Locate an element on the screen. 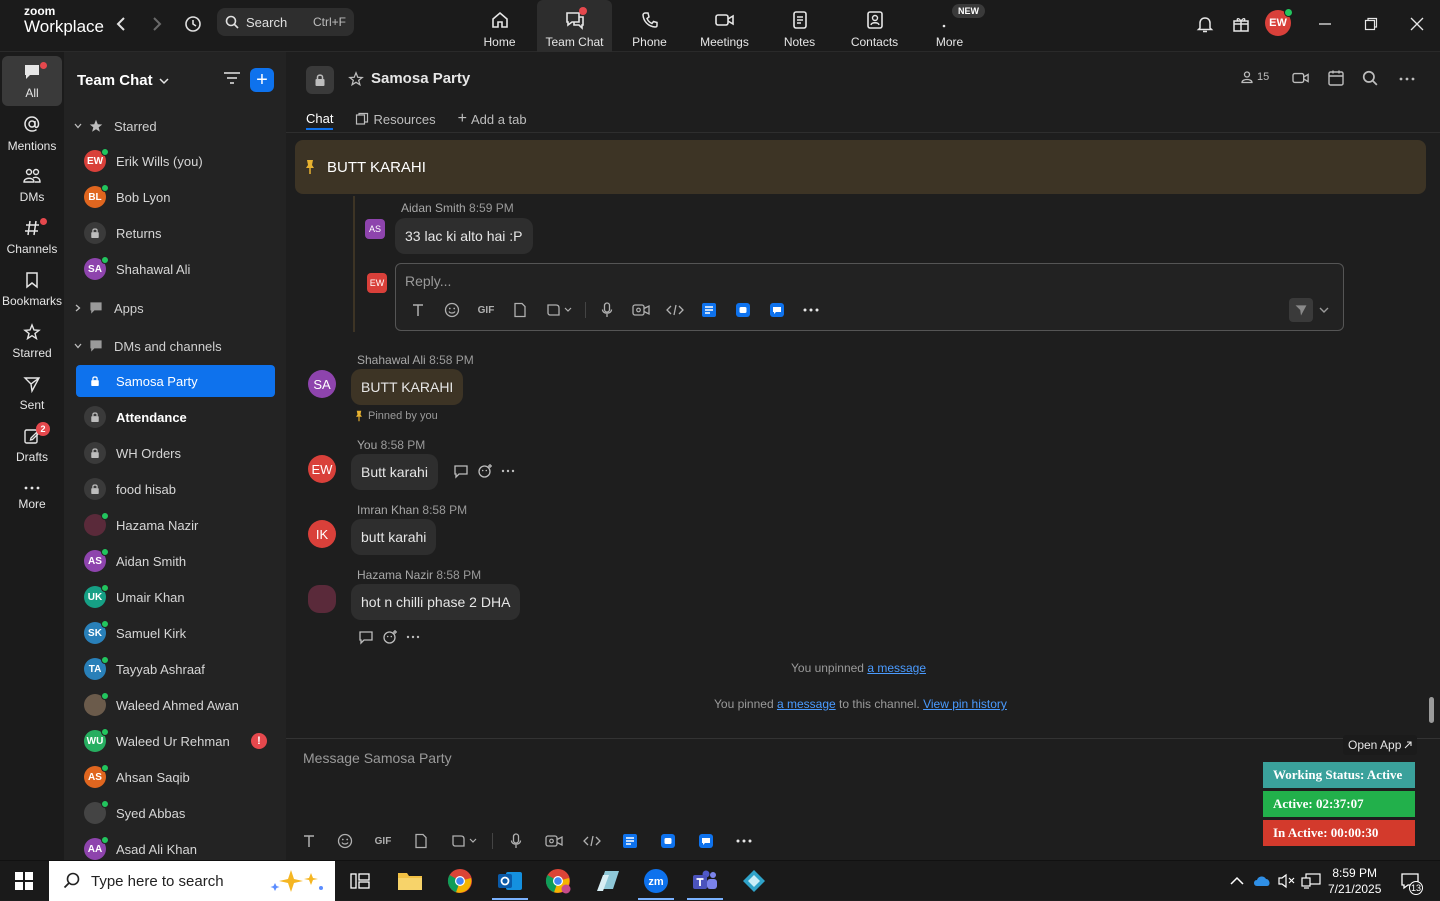 This screenshot has height=901, width=1440. message-bubble-4: hot n chilli phase 2 DHA is located at coordinates (436, 602).